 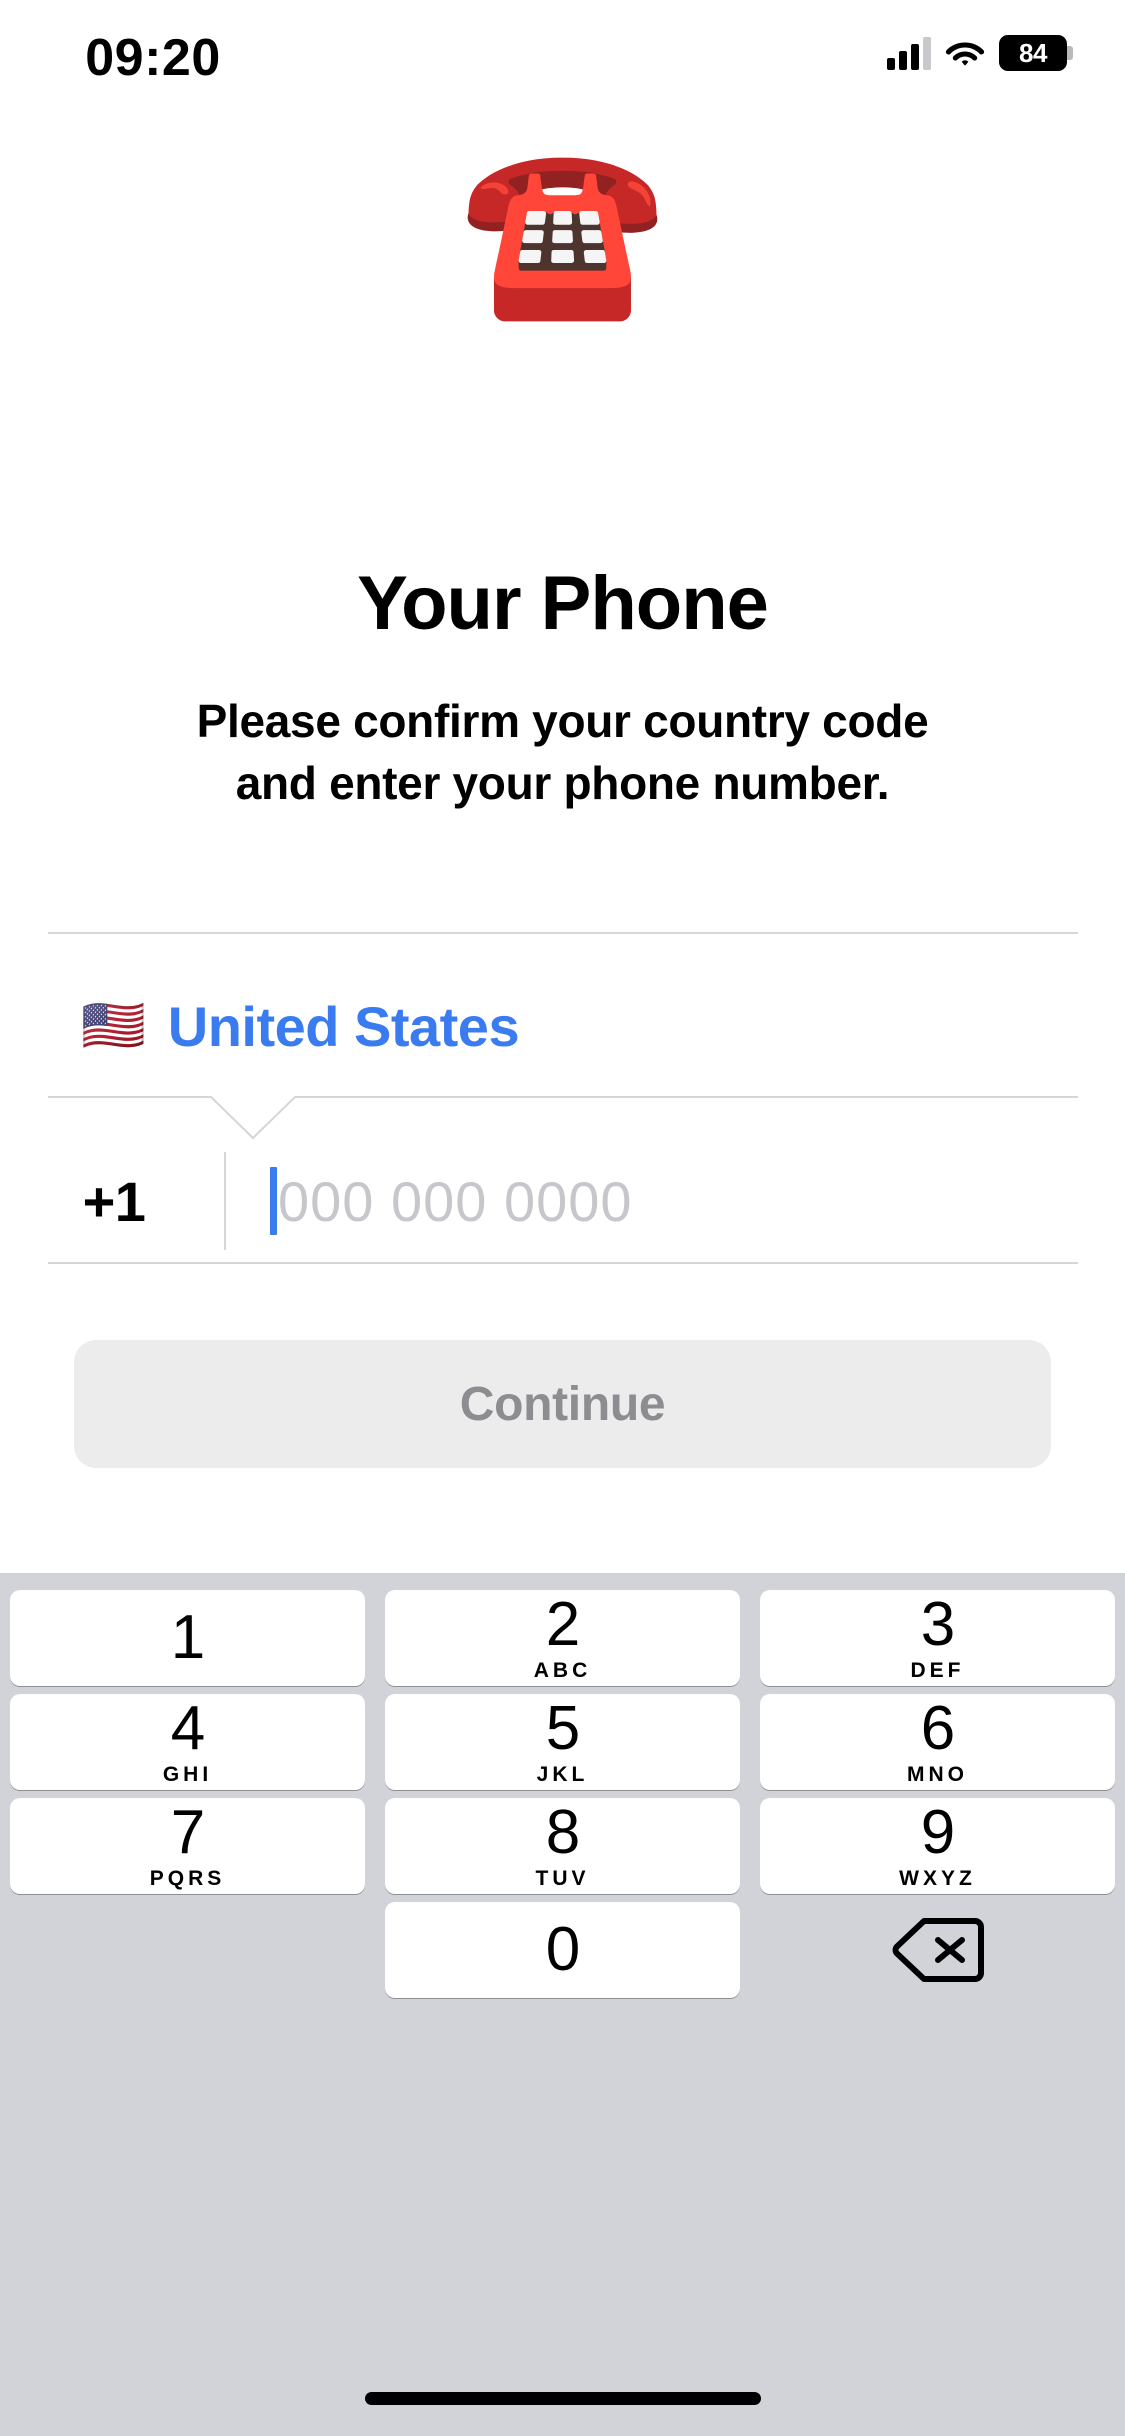 I want to click on keypad-key-5: 5 JKL, so click(x=562, y=1742).